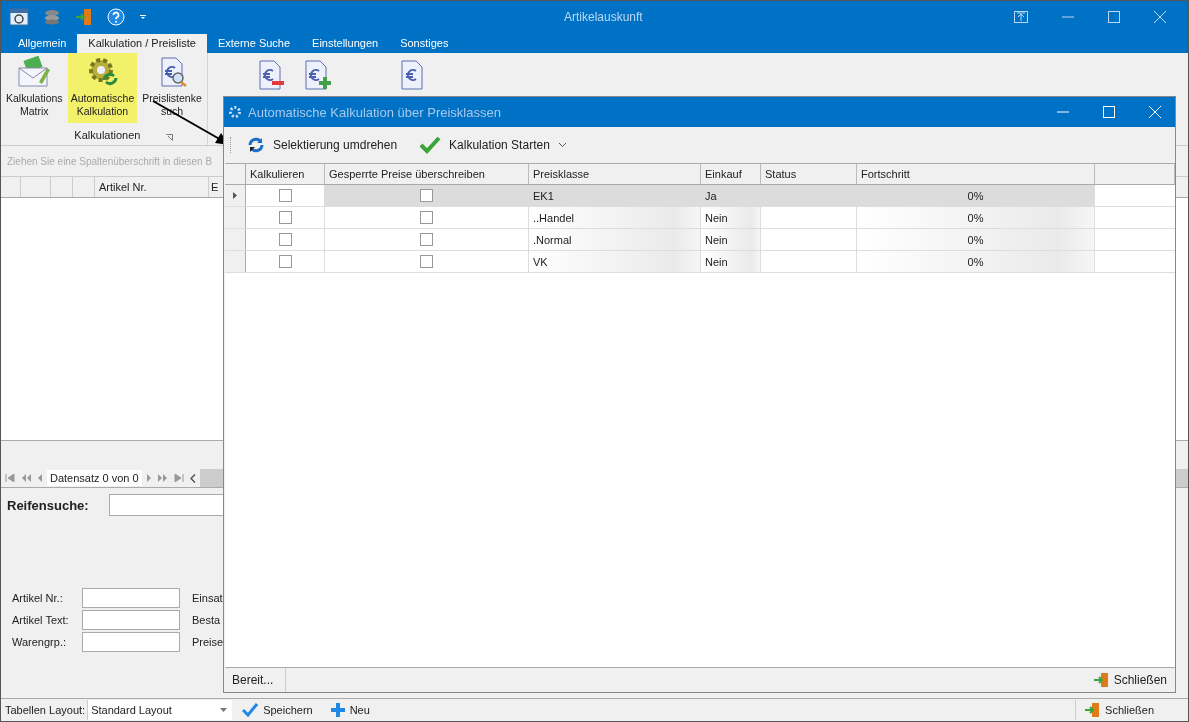 The width and height of the screenshot is (1189, 722). What do you see at coordinates (41, 620) in the screenshot?
I see `field-label: Artikel Text:` at bounding box center [41, 620].